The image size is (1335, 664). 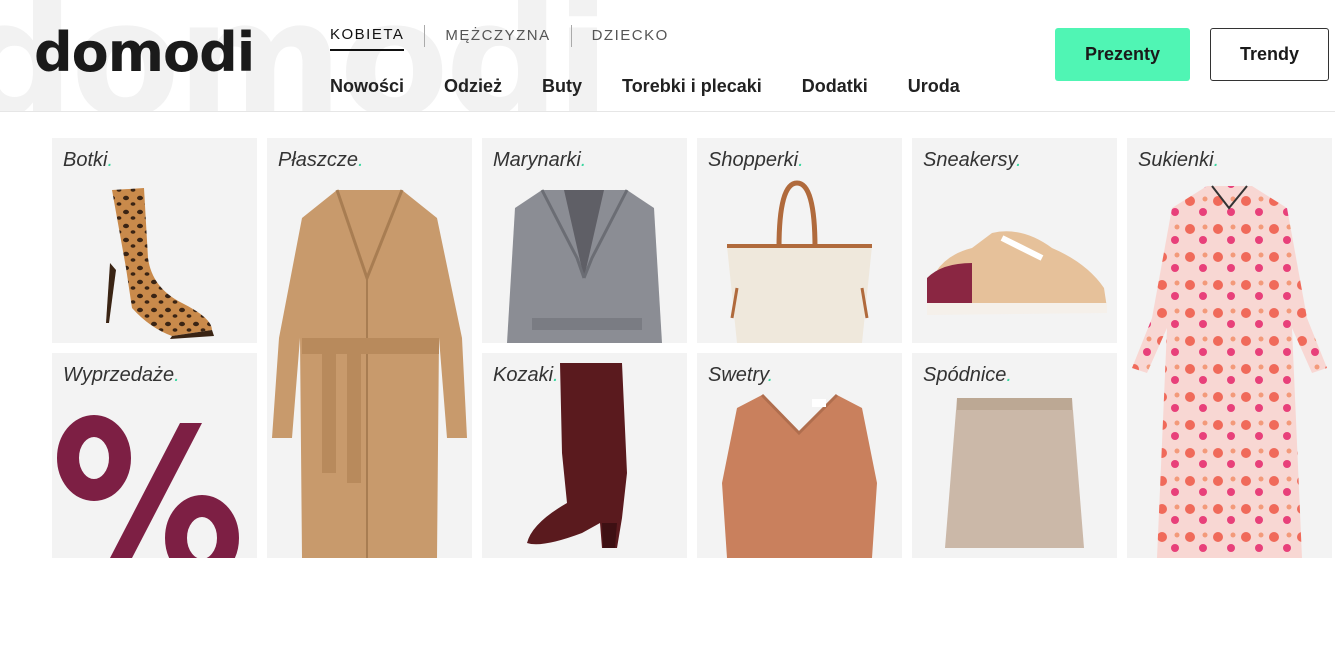 What do you see at coordinates (1014, 455) in the screenshot?
I see `category-tile-spodnice: Spódnice.` at bounding box center [1014, 455].